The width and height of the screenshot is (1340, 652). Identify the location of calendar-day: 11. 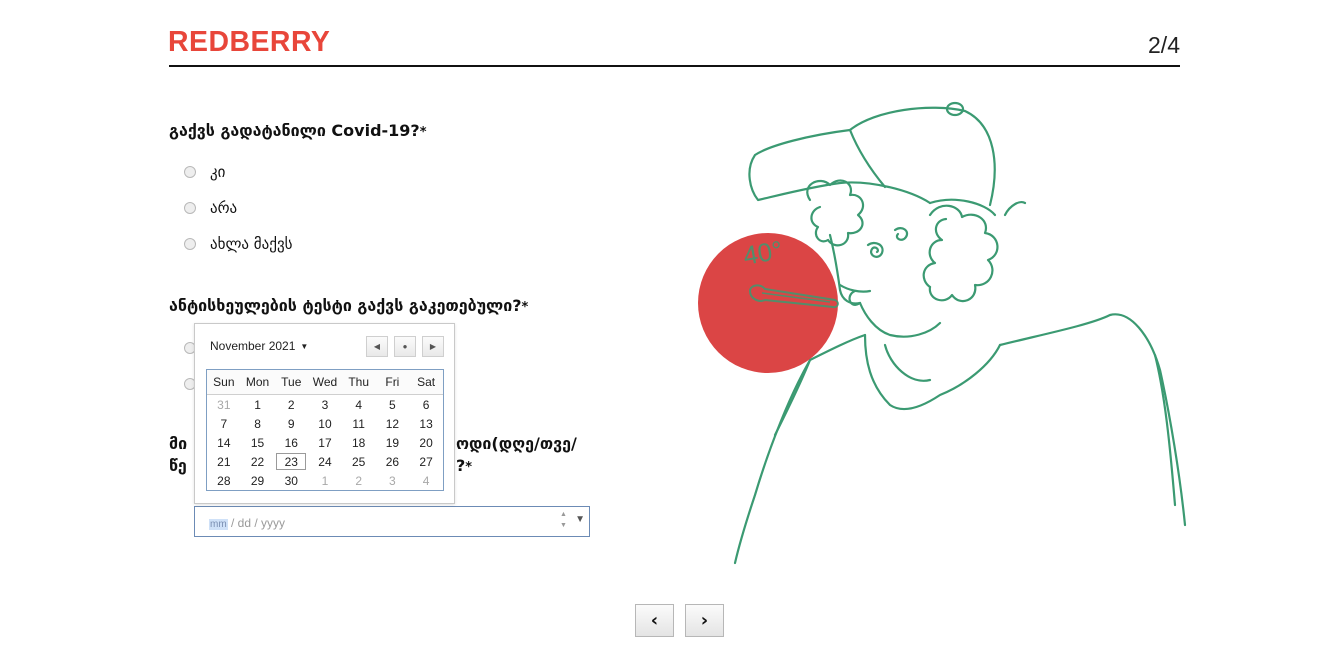
(359, 423).